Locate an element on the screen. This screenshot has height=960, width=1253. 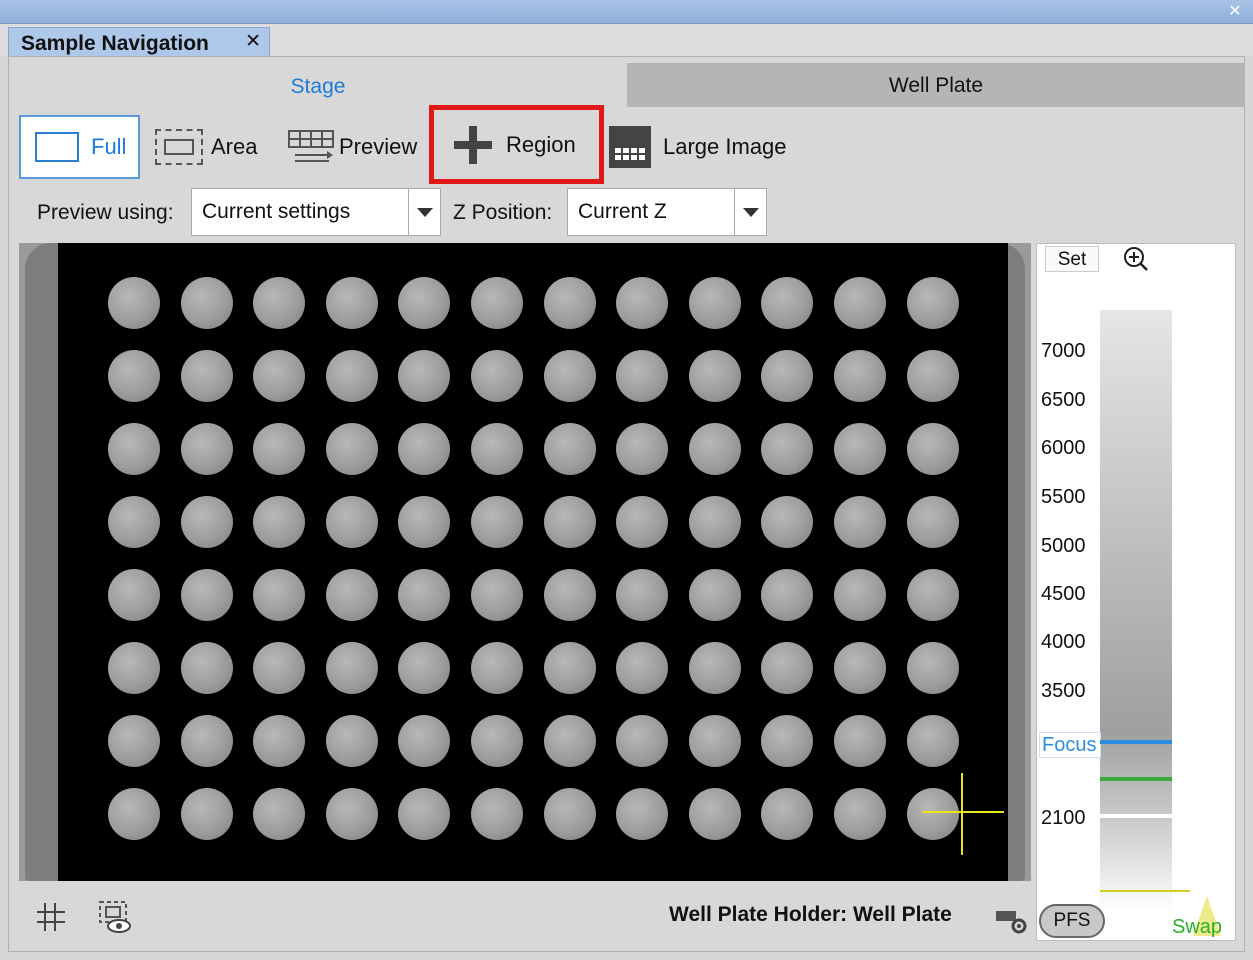
well-E8 is located at coordinates (642, 595).